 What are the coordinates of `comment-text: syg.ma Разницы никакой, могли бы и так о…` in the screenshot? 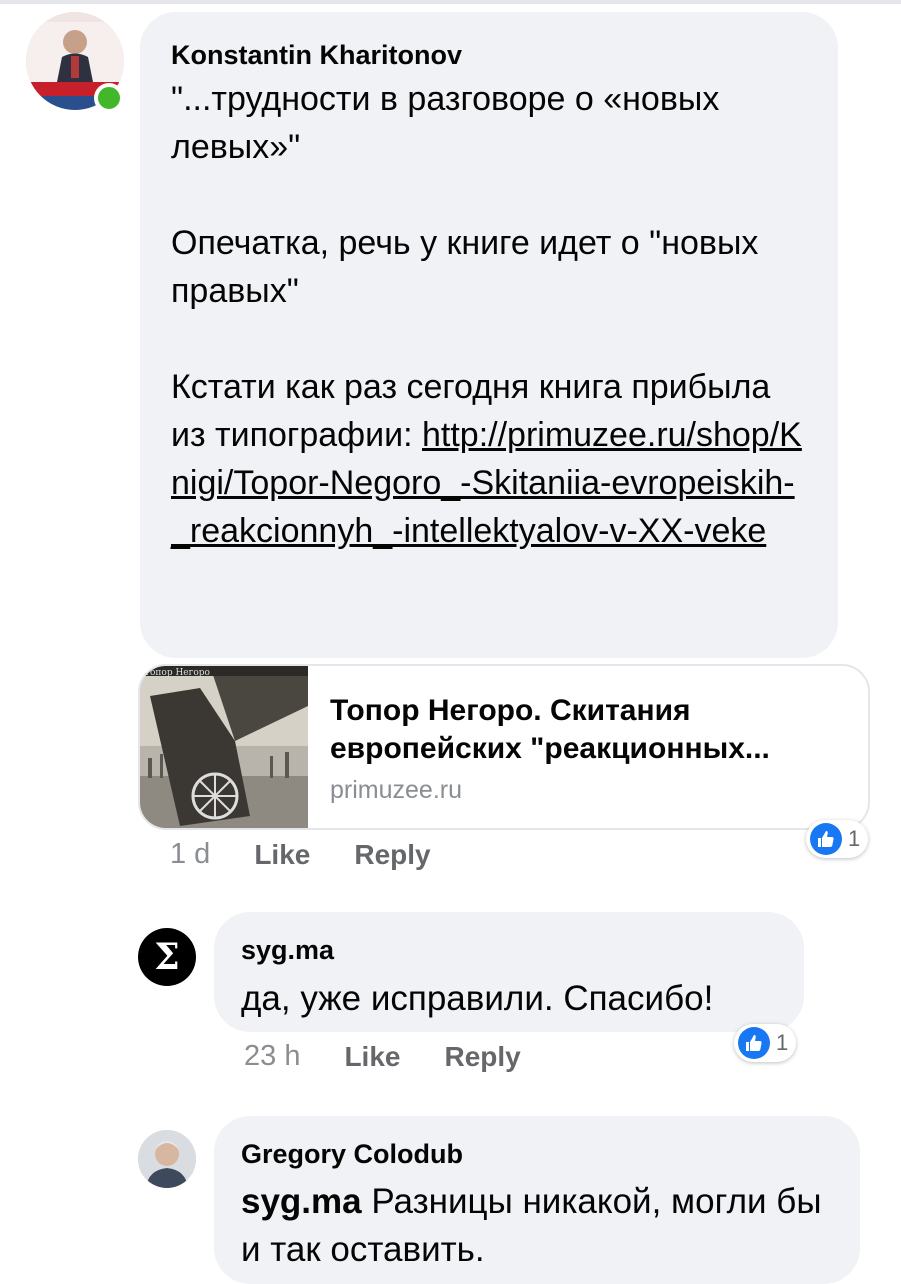 It's located at (536, 1226).